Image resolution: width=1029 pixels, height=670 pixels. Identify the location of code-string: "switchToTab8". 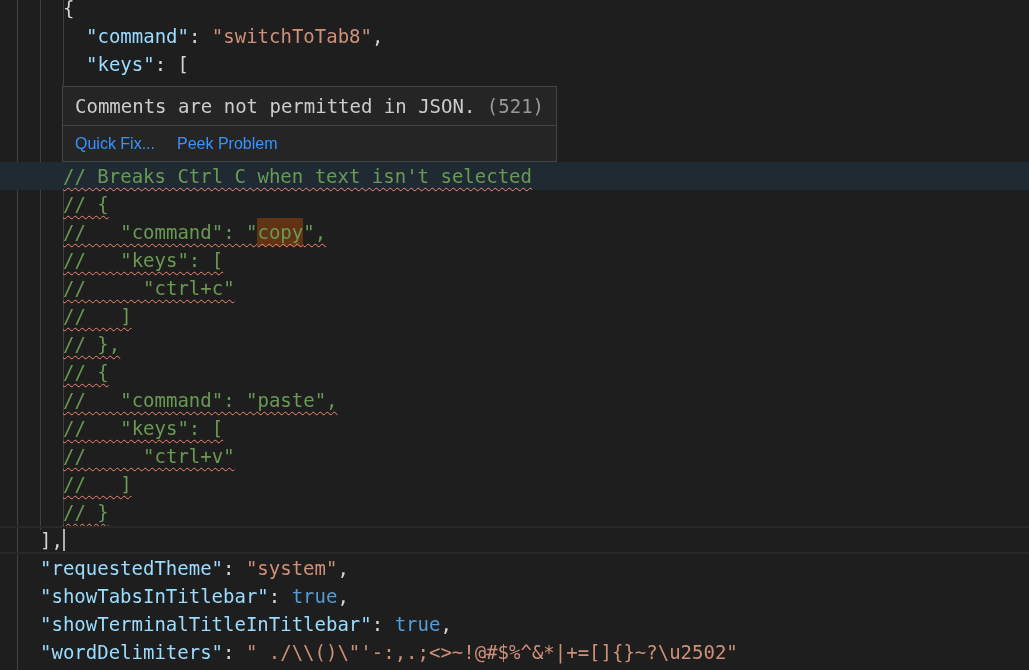
(291, 36).